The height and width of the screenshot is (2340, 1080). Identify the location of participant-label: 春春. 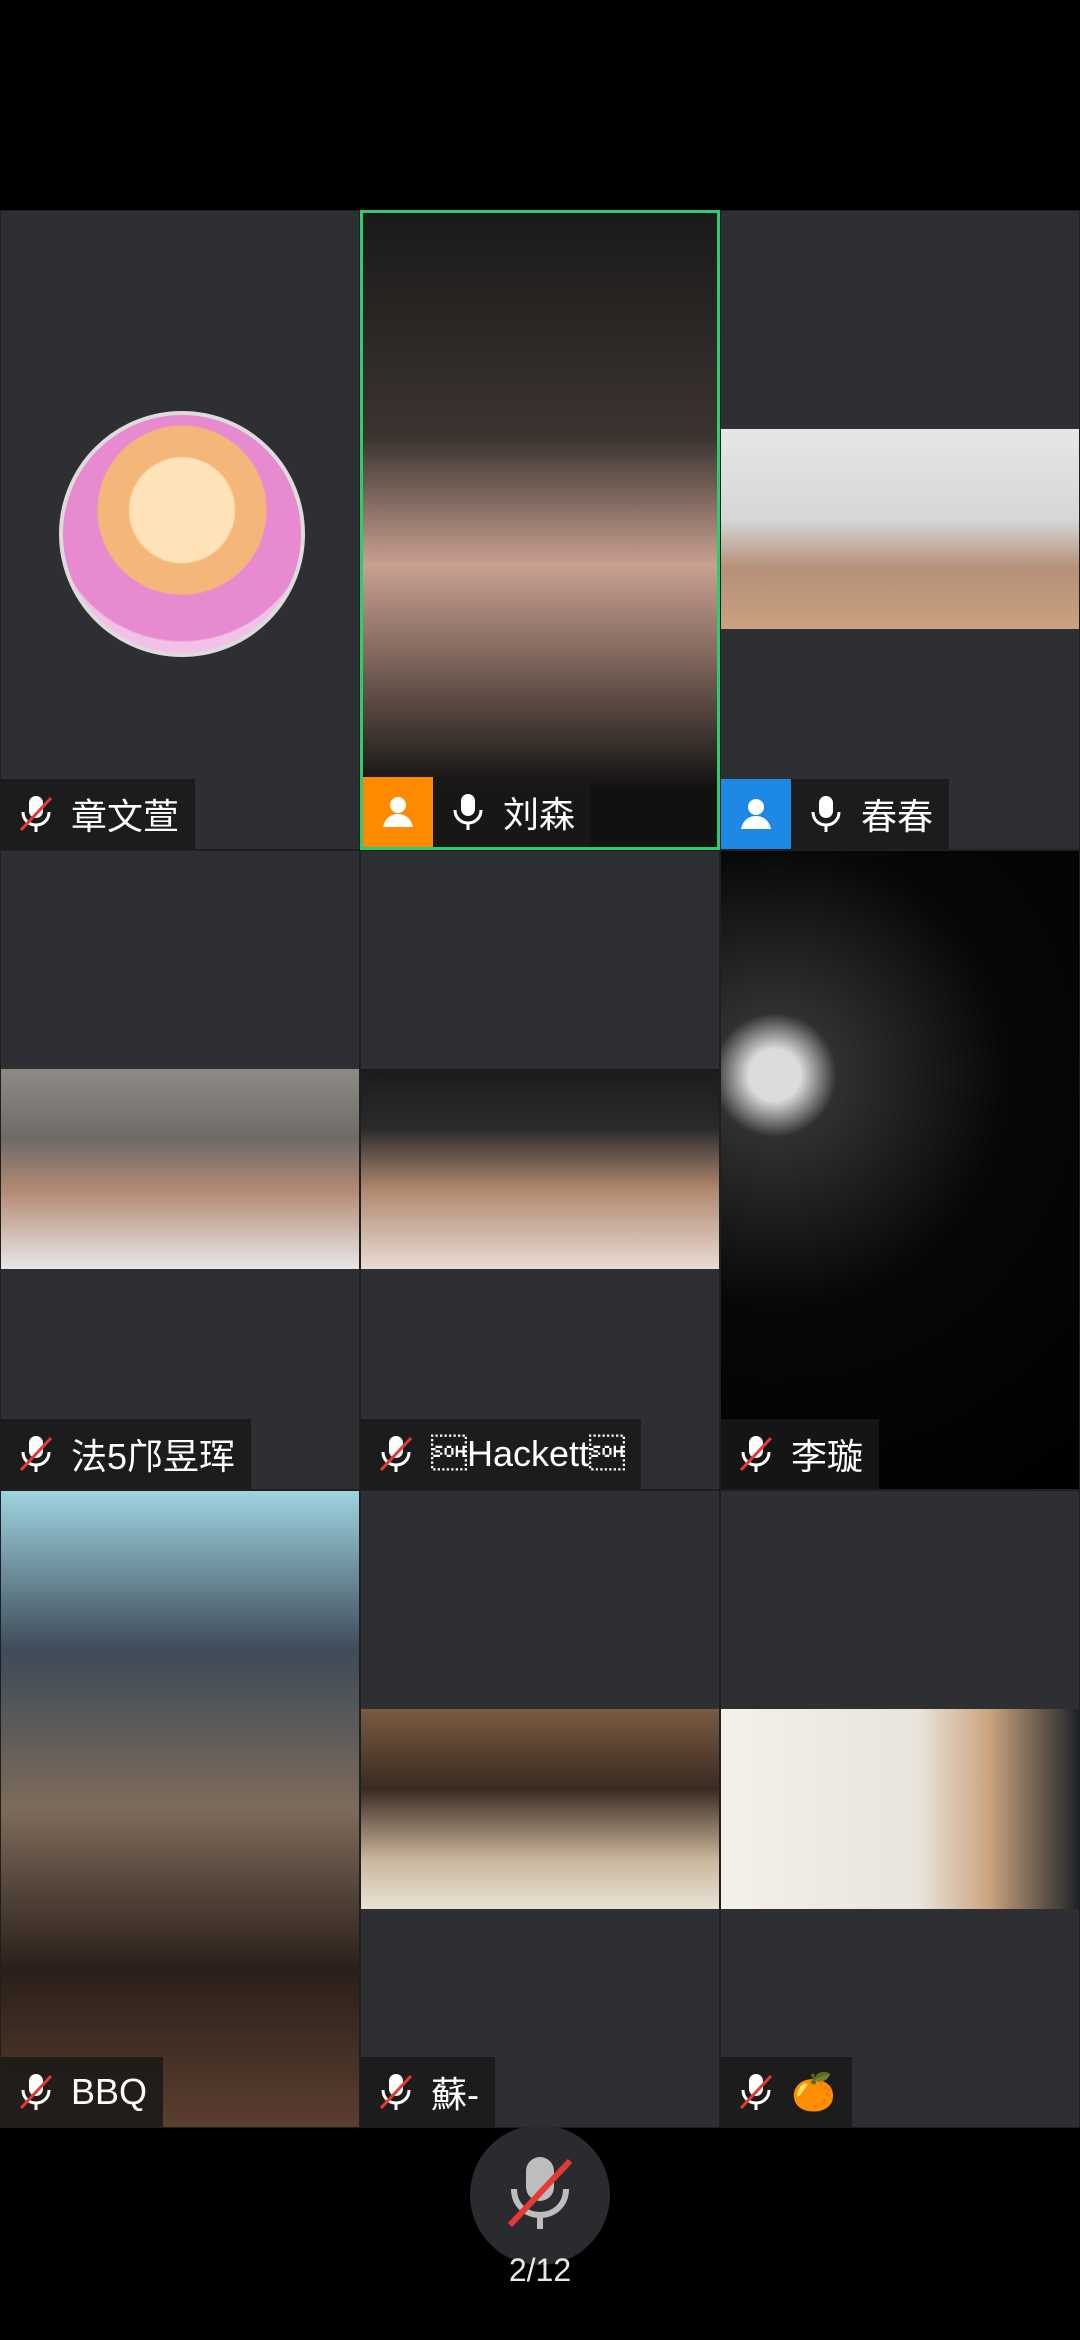
(835, 814).